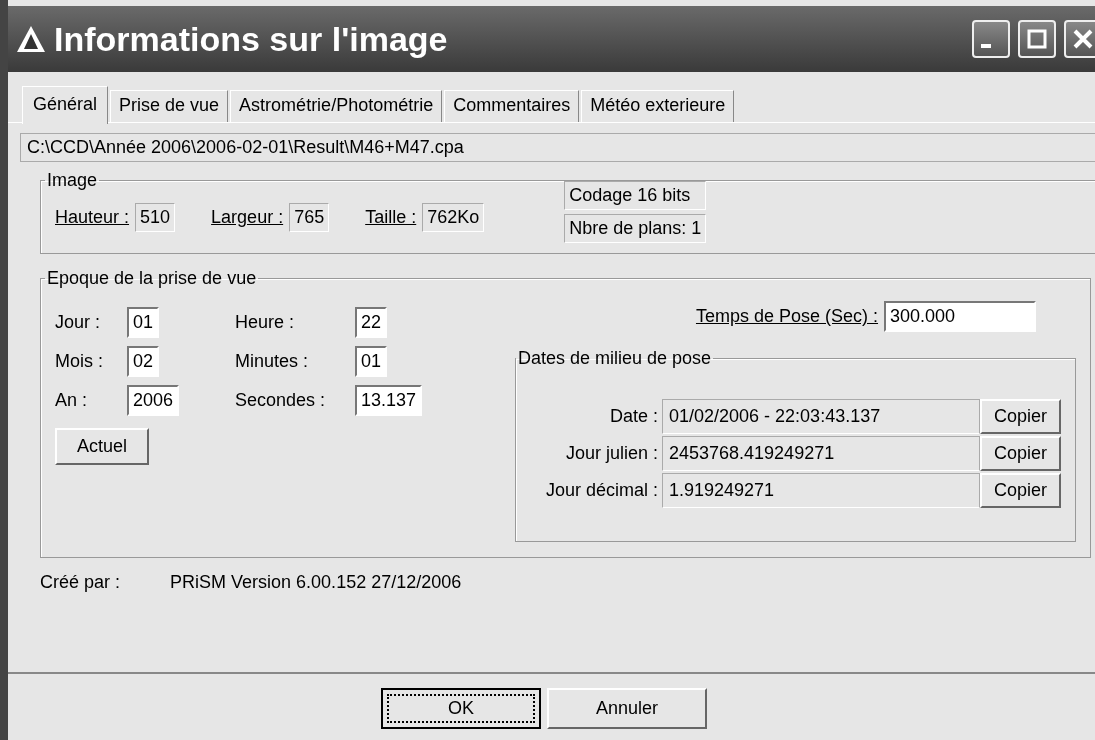 The height and width of the screenshot is (740, 1095). Describe the element at coordinates (821, 416) in the screenshot. I see `value-field: 01/02/2006 - 22:03:43.137` at that location.